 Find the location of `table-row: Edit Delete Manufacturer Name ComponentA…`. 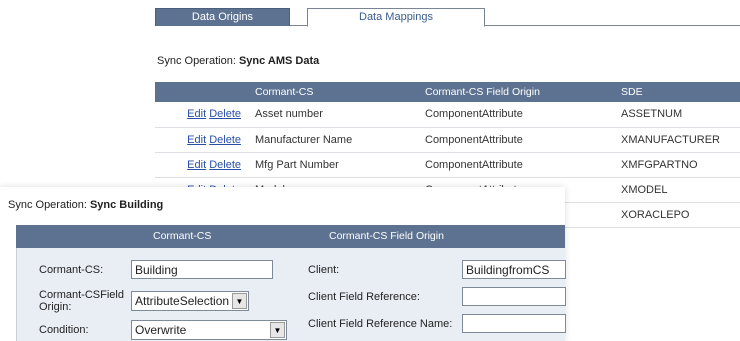

table-row: Edit Delete Manufacturer Name ComponentA… is located at coordinates (447, 140).